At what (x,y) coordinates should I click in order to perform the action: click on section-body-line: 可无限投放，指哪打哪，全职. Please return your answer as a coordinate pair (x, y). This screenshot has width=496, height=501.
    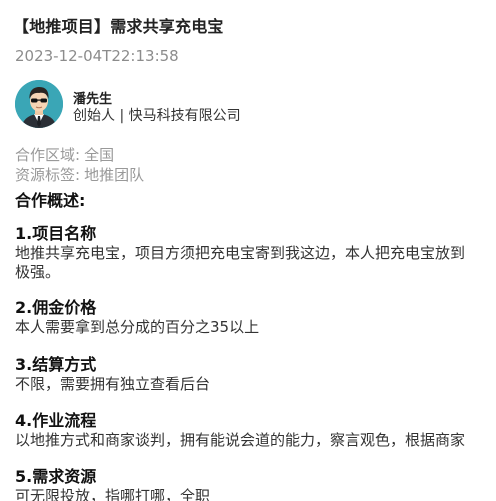
    Looking at the image, I should click on (113, 494).